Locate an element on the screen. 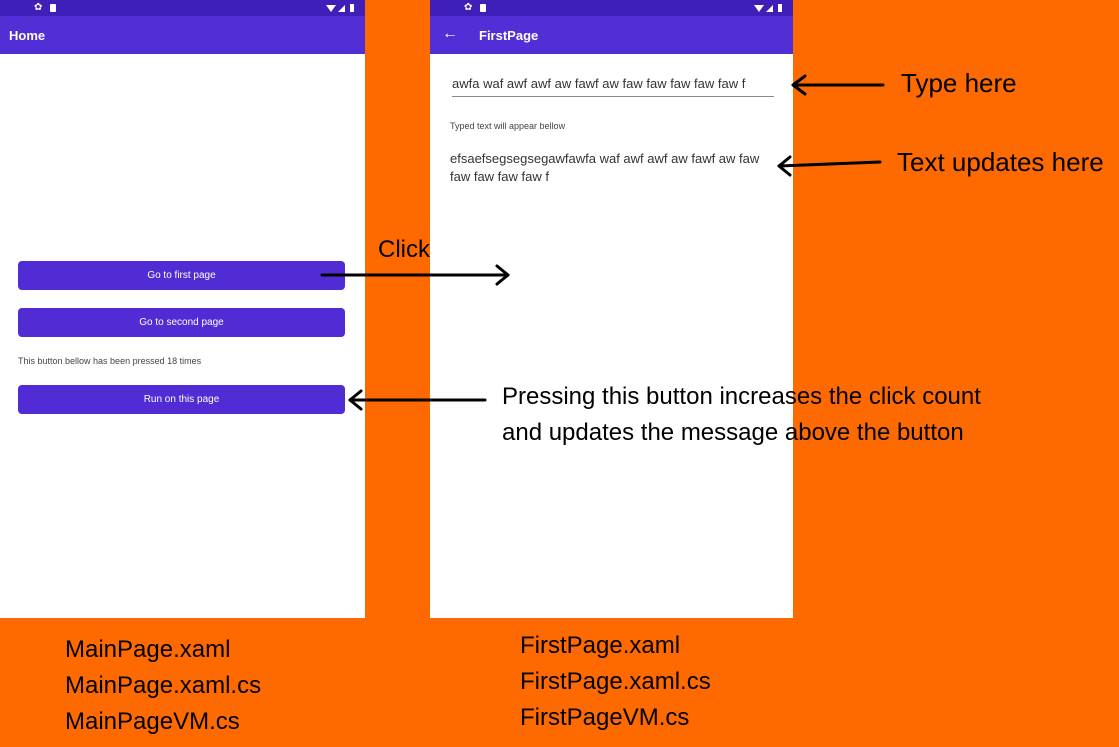 This screenshot has width=1119, height=747. type-here-note: Type here is located at coordinates (959, 83).